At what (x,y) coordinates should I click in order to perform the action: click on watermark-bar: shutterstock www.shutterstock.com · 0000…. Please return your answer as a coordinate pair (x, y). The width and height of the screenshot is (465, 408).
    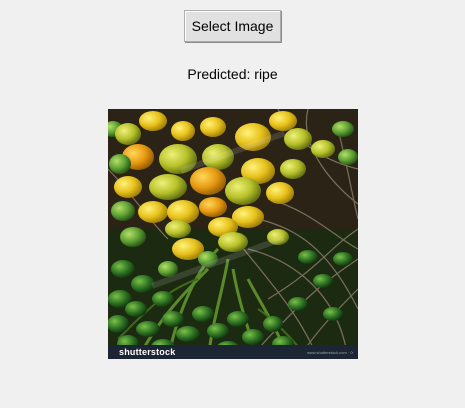
    Looking at the image, I should click on (233, 352).